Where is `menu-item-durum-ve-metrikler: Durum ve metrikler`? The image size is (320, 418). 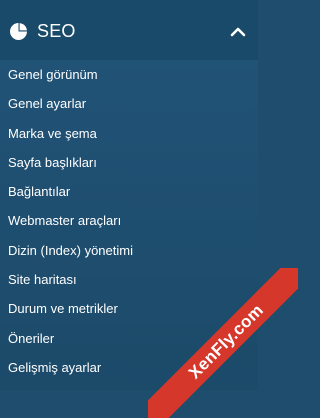 menu-item-durum-ve-metrikler: Durum ve metrikler is located at coordinates (129, 308).